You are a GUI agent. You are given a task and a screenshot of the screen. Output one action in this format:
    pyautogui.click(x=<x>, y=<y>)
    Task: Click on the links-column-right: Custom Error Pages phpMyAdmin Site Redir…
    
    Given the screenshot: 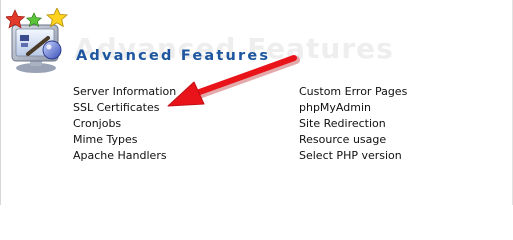 What is the action you would take?
    pyautogui.click(x=353, y=124)
    